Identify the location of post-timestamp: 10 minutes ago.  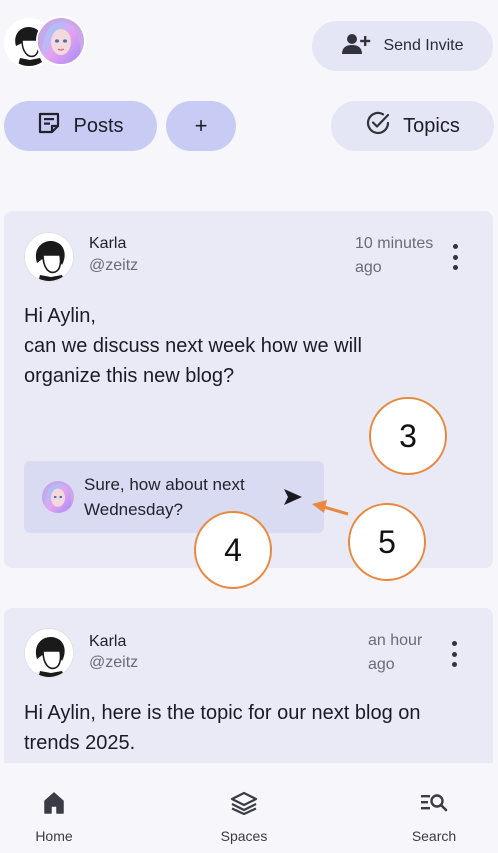
(394, 256).